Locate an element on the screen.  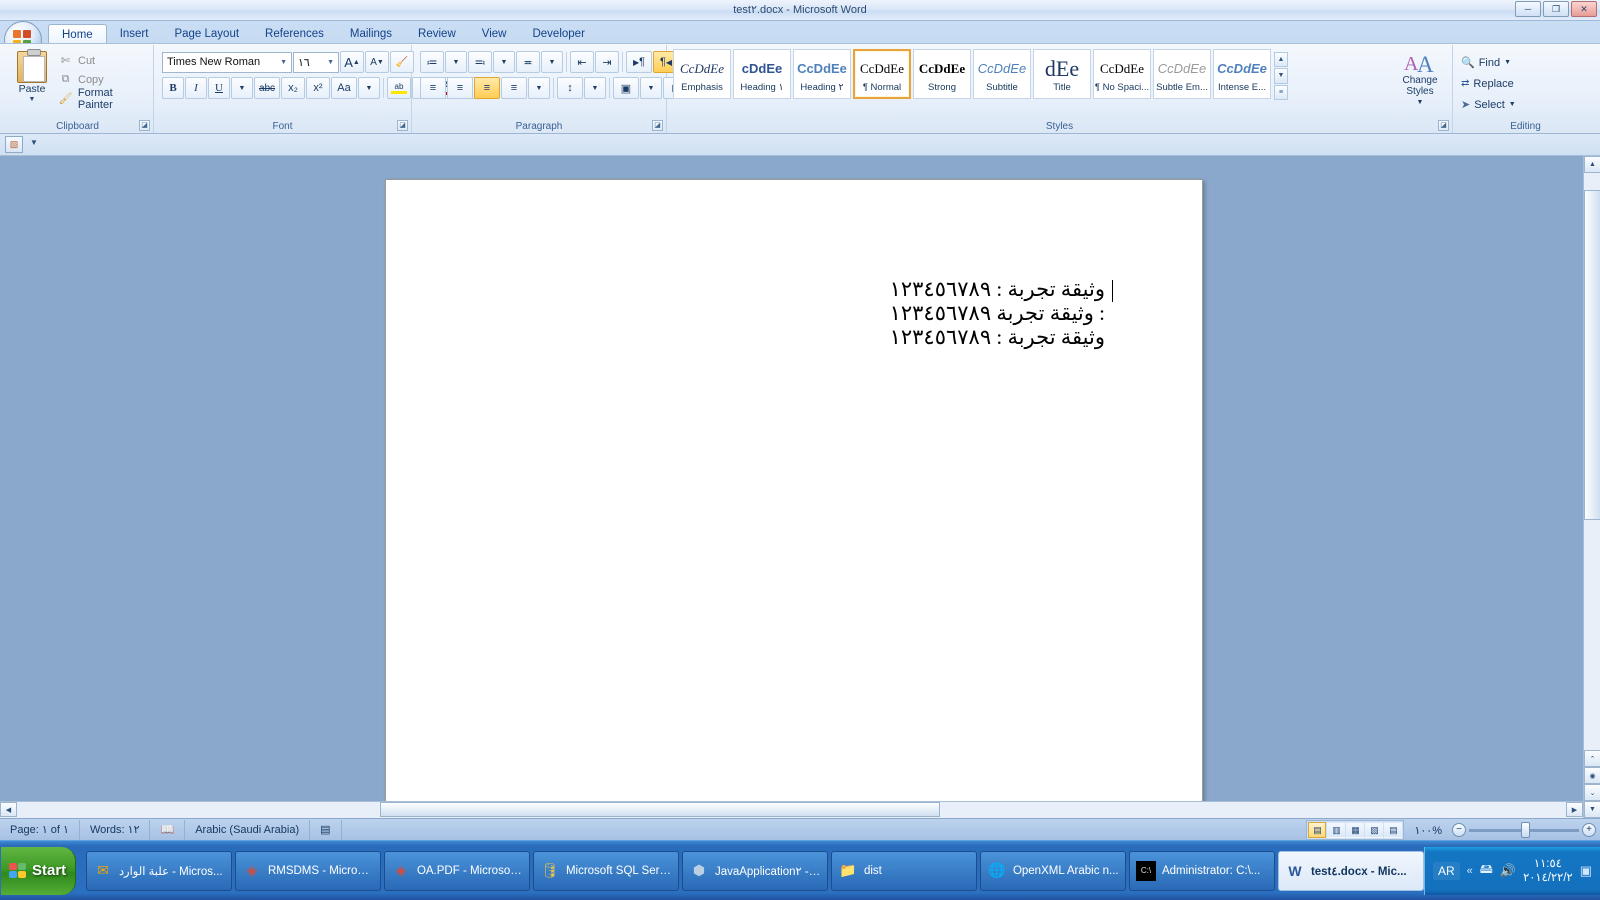
horizontal-scrollbar: ◀ ▶ is located at coordinates (791, 809).